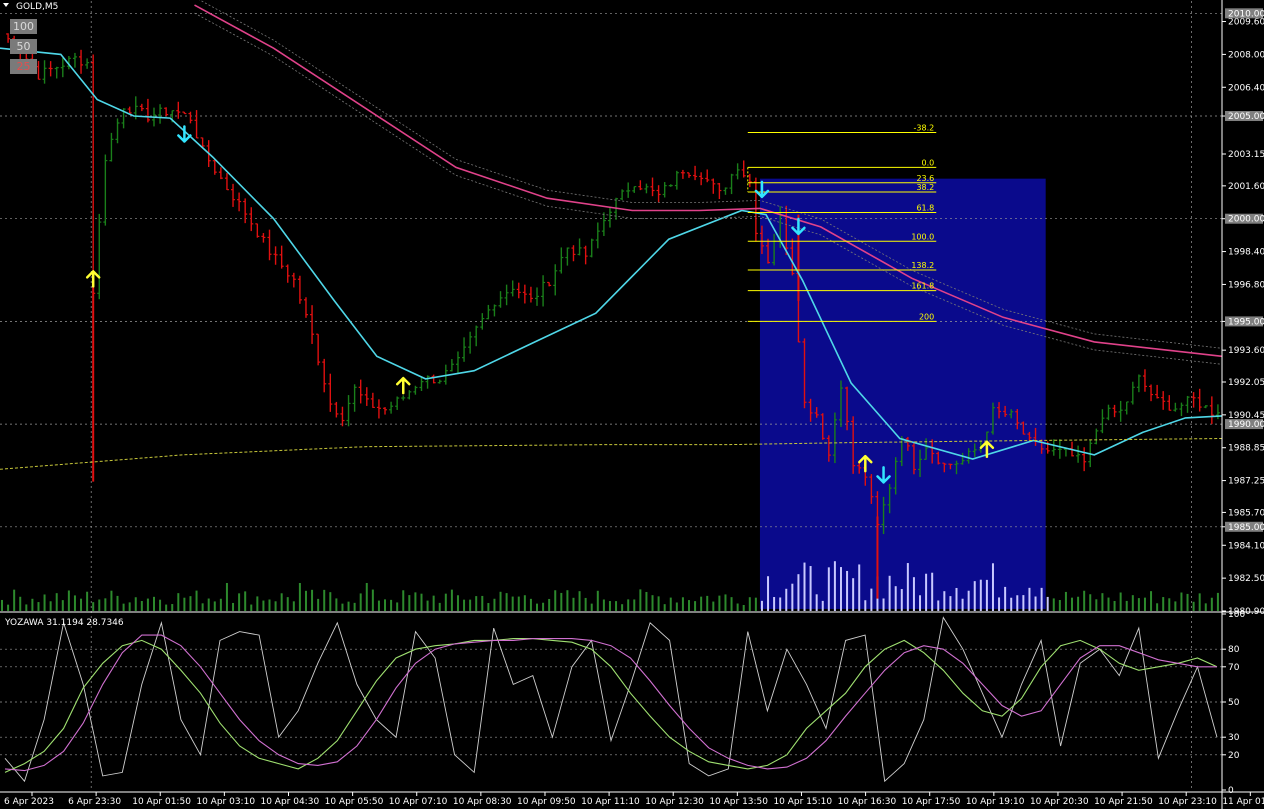  Describe the element at coordinates (161, 802) in the screenshot. I see `time-tick-label: 10 Apr 01:50` at that location.